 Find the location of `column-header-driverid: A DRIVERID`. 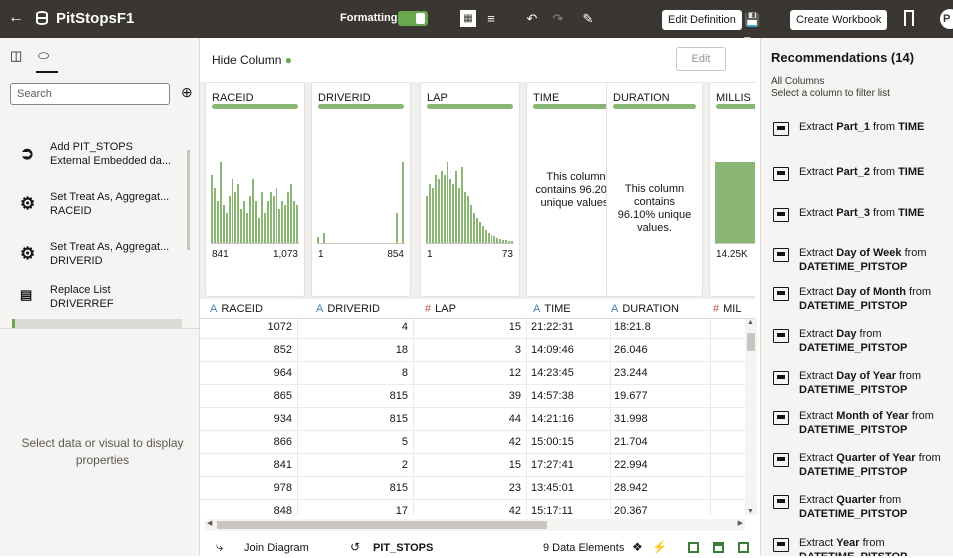

column-header-driverid: A DRIVERID is located at coordinates (366, 309).